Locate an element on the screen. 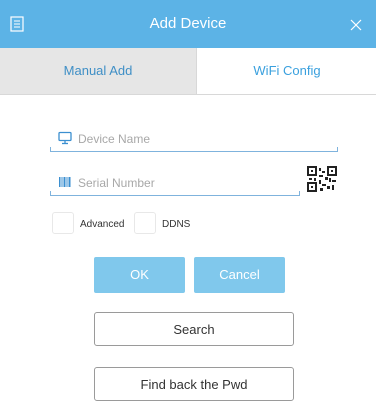 The height and width of the screenshot is (402, 376). find-back-pwd-button: Find back the Pwd is located at coordinates (194, 384).